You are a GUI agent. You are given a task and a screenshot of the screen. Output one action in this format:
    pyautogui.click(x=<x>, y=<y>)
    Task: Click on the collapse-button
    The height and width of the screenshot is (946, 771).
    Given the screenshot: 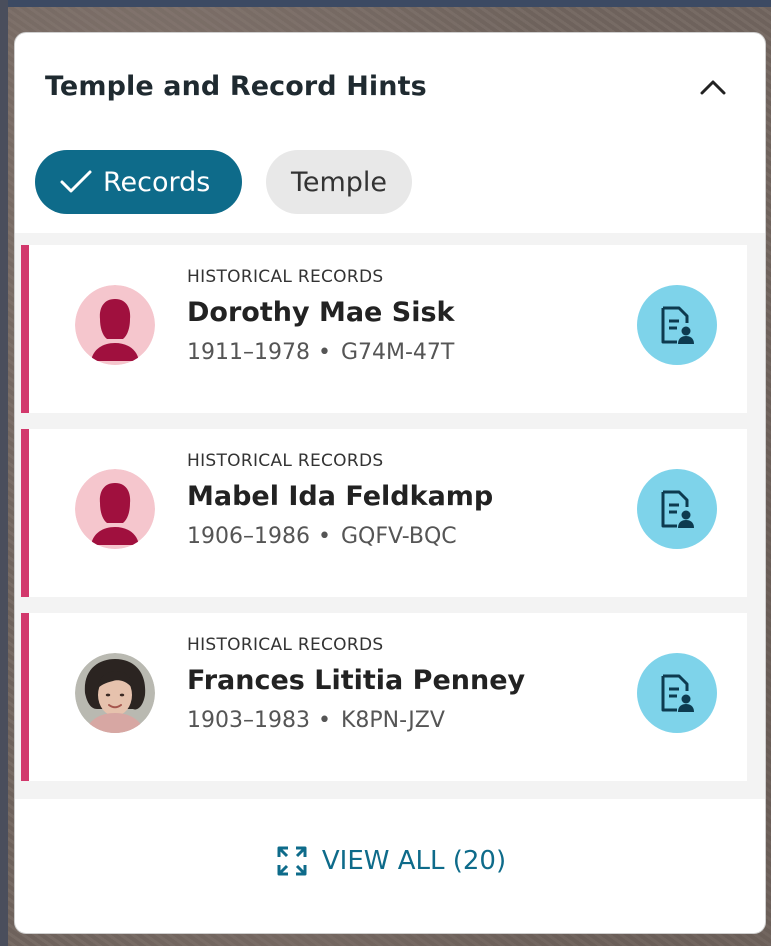 What is the action you would take?
    pyautogui.click(x=713, y=87)
    